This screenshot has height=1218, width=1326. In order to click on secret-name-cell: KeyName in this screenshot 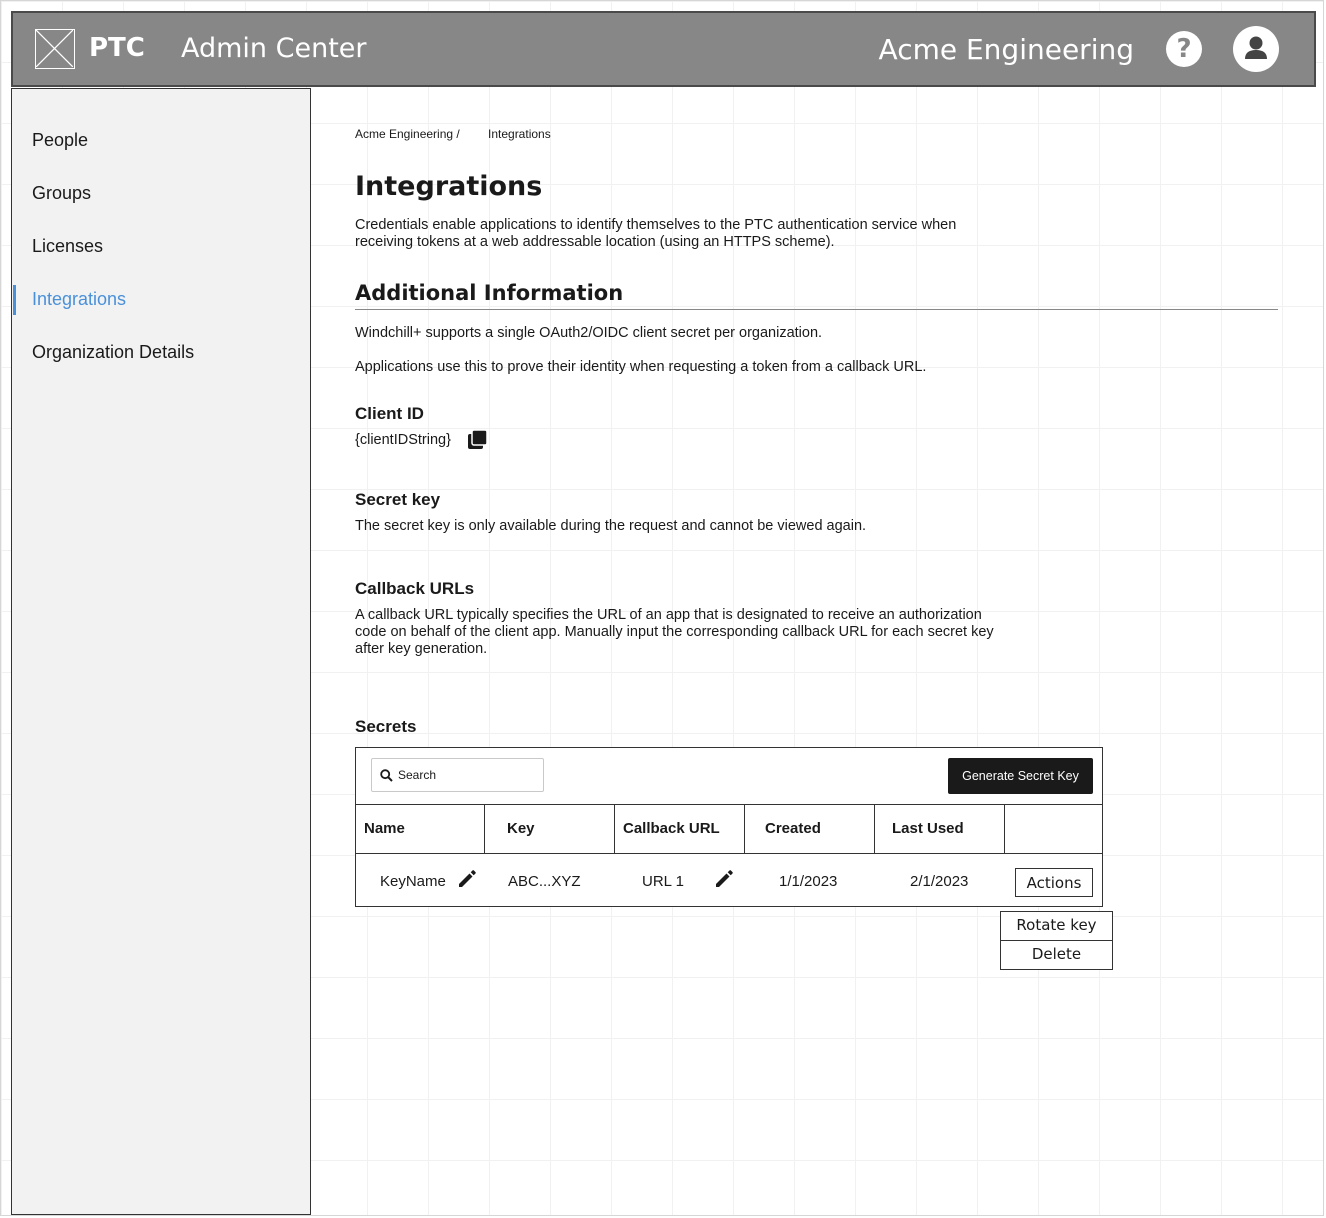, I will do `click(413, 881)`.